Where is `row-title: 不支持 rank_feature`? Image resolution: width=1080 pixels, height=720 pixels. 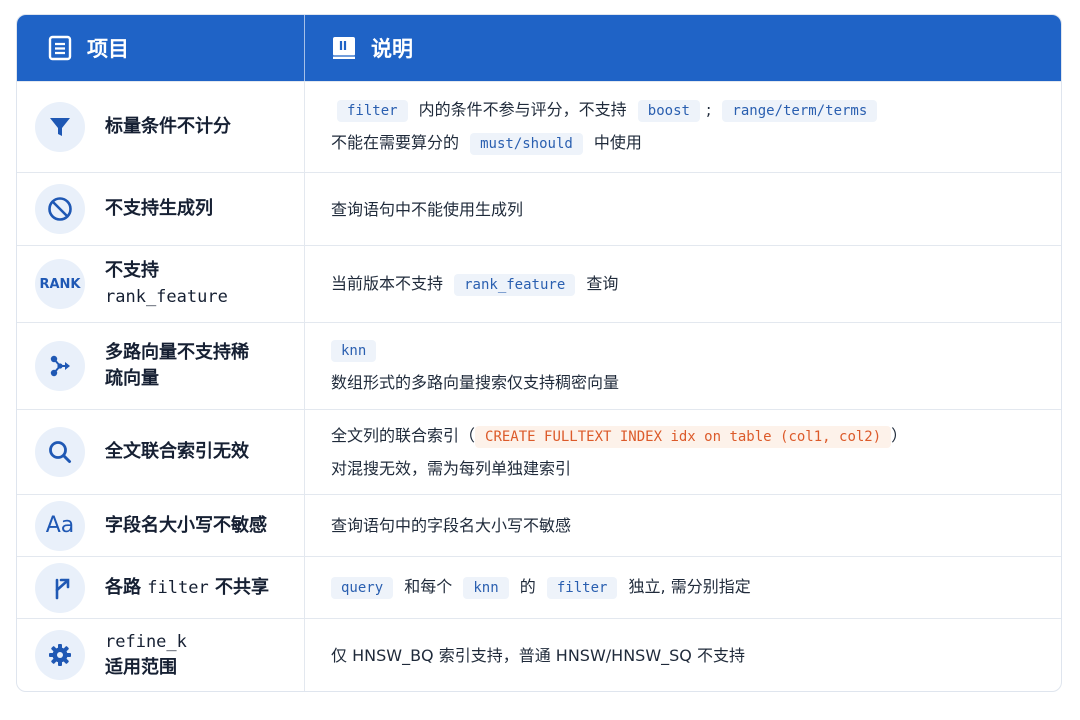 row-title: 不支持 rank_feature is located at coordinates (166, 284).